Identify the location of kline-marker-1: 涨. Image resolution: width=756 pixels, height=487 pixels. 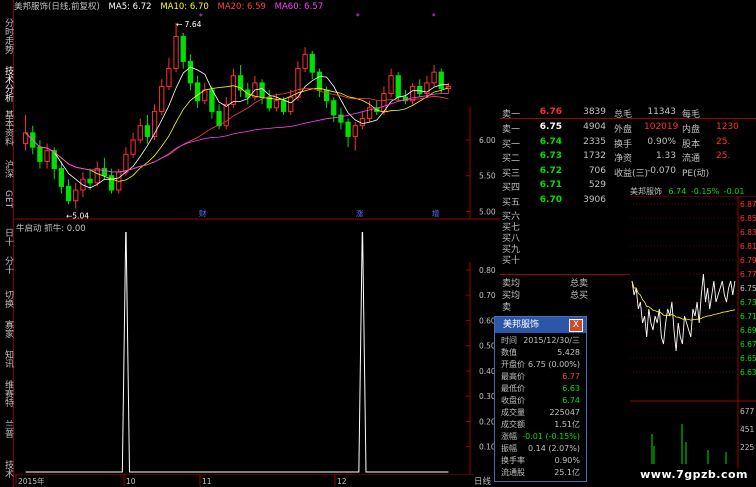
(360, 213).